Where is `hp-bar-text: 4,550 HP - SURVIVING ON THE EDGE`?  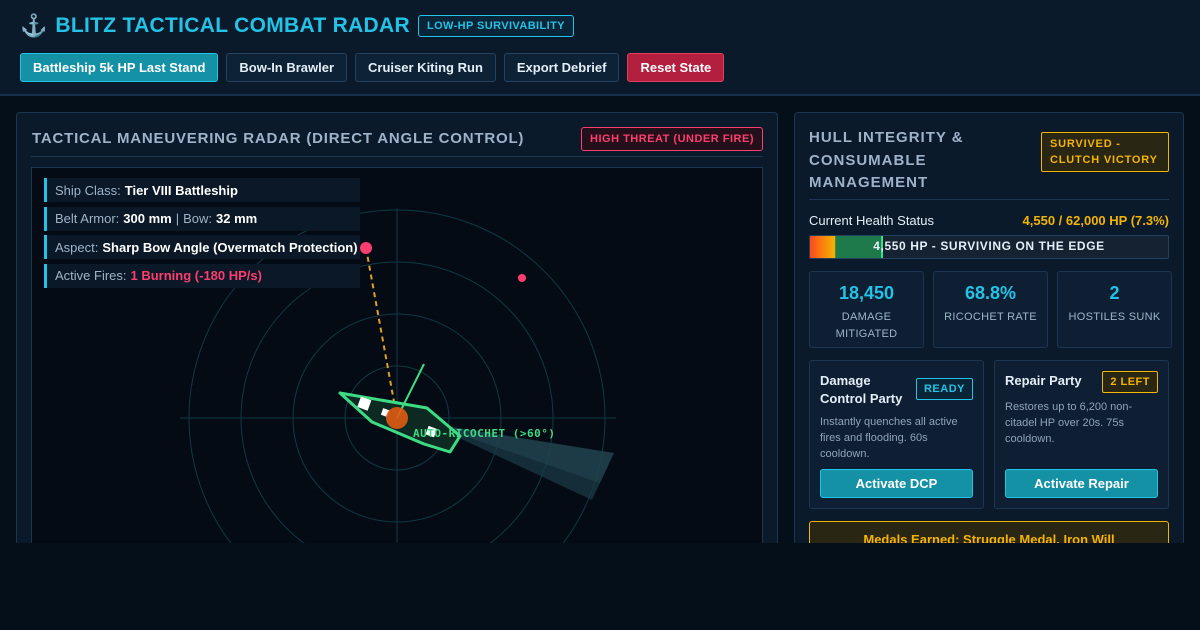 hp-bar-text: 4,550 HP - SURVIVING ON THE EDGE is located at coordinates (989, 246).